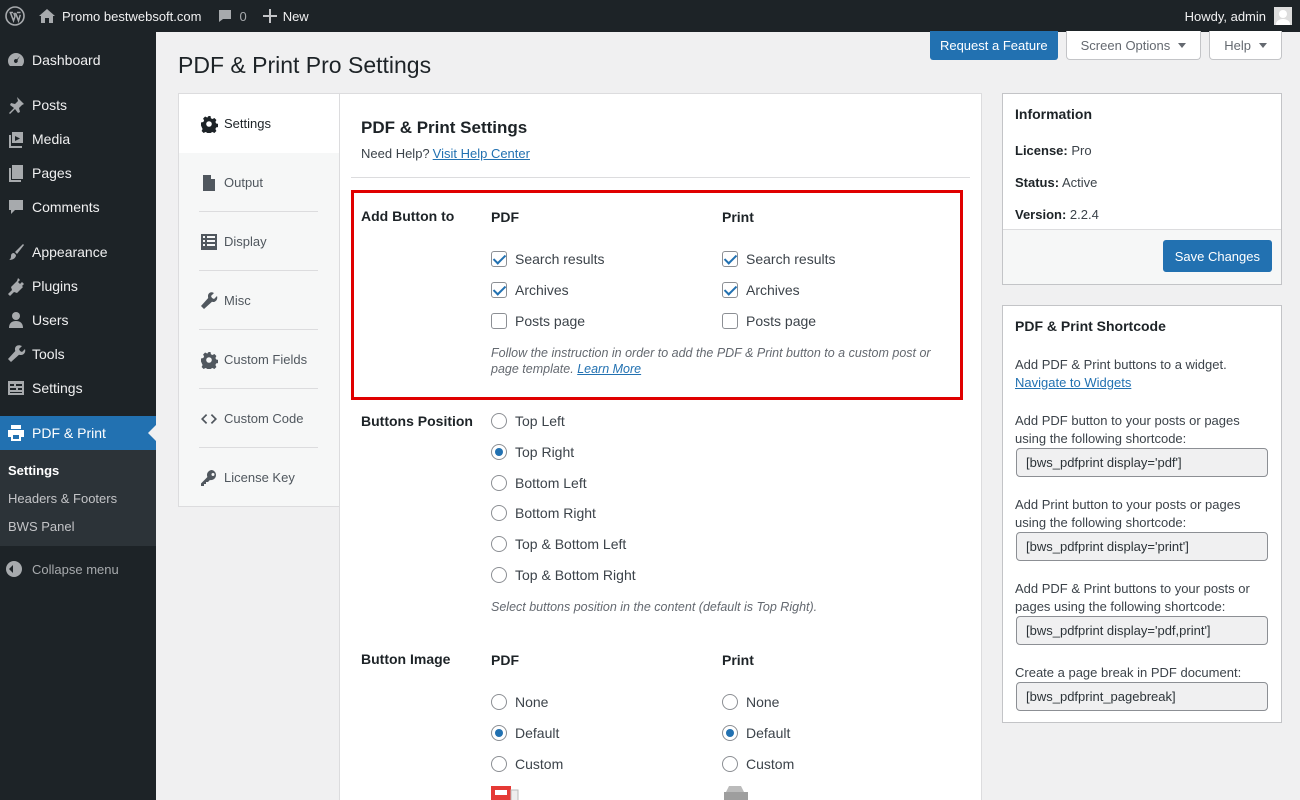 The height and width of the screenshot is (800, 1300). Describe the element at coordinates (750, 702) in the screenshot. I see `print-image-none-option: None` at that location.